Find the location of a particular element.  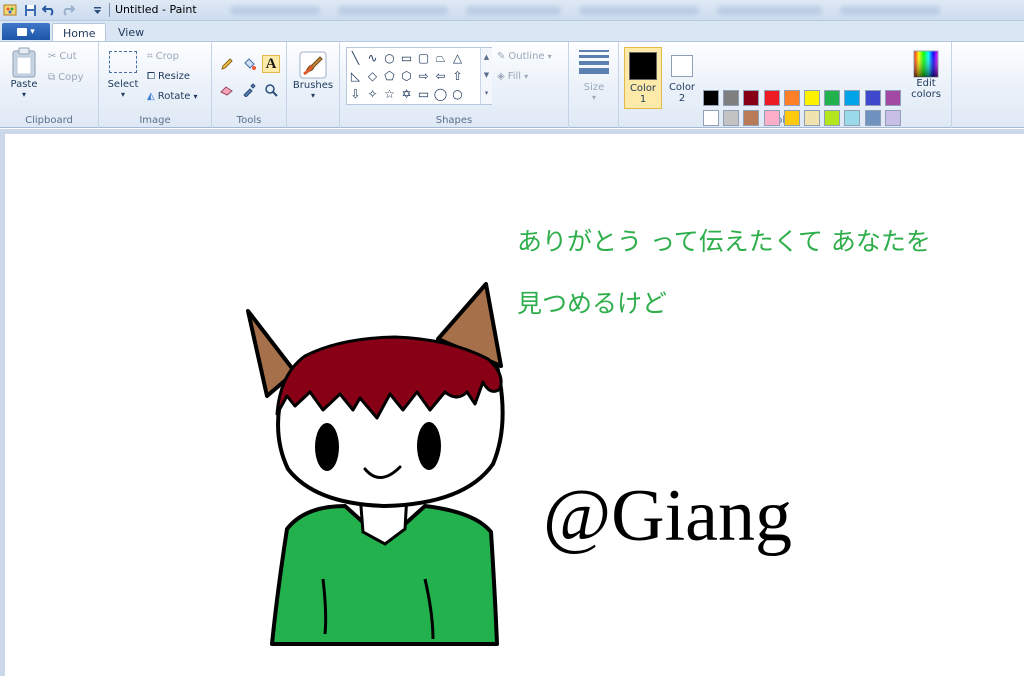

oval-callout-shape-icon: ◯ is located at coordinates (440, 93).